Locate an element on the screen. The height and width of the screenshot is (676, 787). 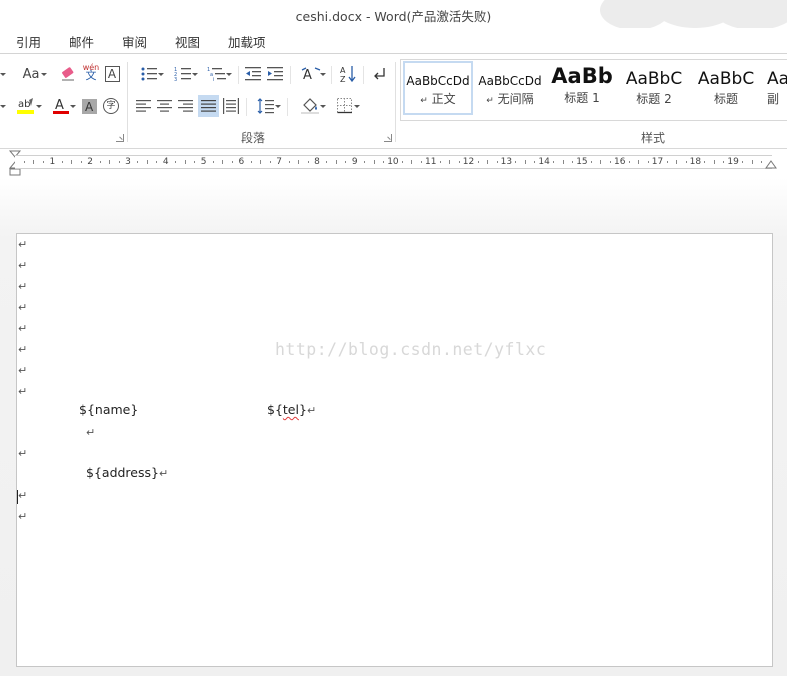
ruler-number: 16 is located at coordinates (620, 162).